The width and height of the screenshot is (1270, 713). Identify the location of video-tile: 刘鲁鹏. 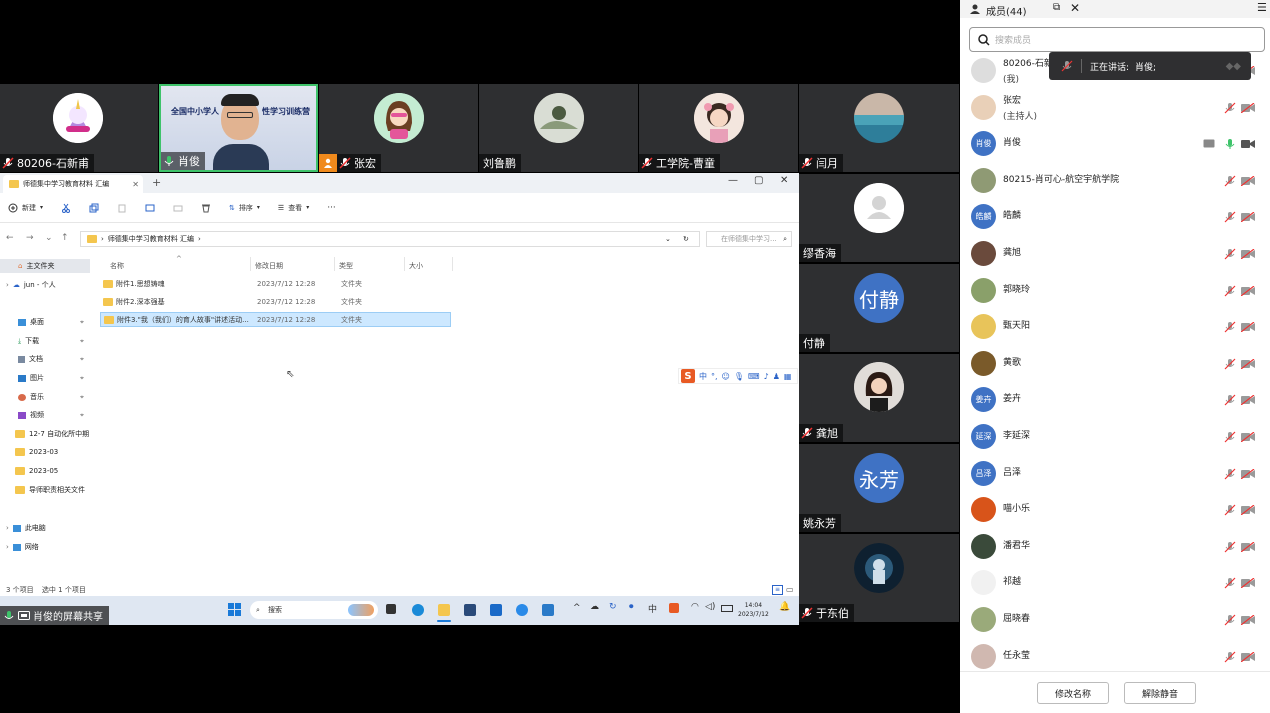
(558, 128).